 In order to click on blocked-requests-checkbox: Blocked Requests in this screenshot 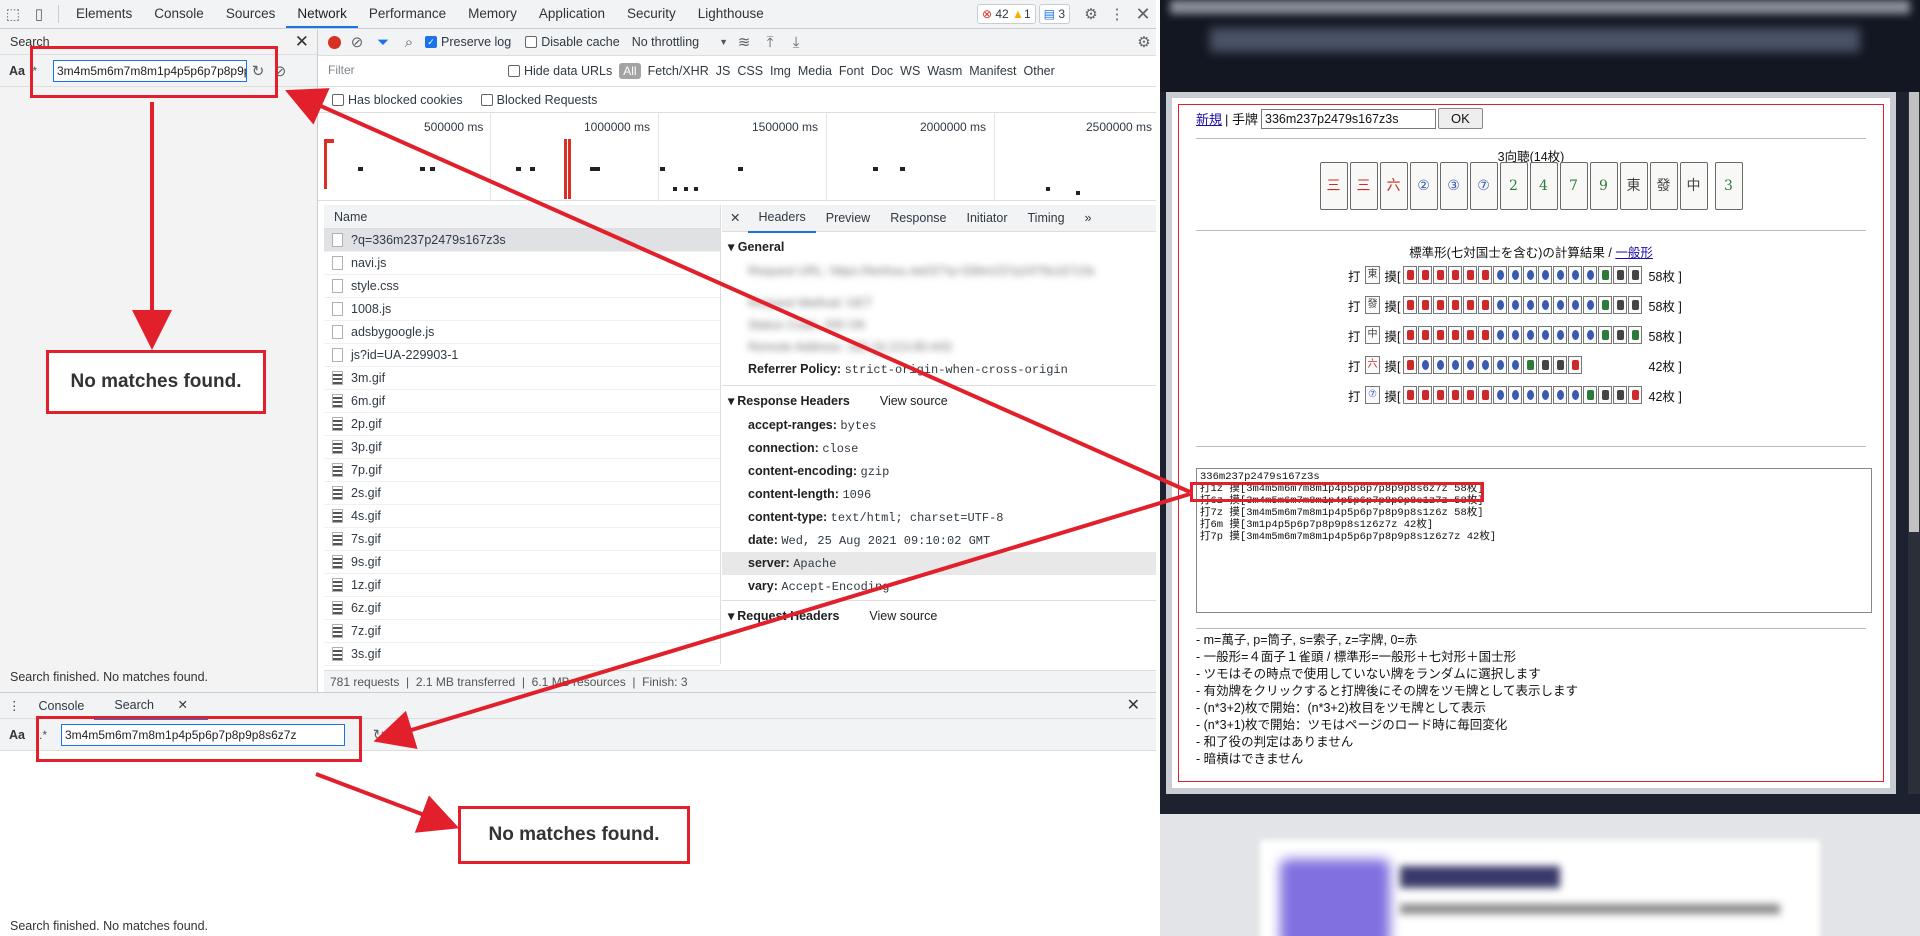, I will do `click(538, 100)`.